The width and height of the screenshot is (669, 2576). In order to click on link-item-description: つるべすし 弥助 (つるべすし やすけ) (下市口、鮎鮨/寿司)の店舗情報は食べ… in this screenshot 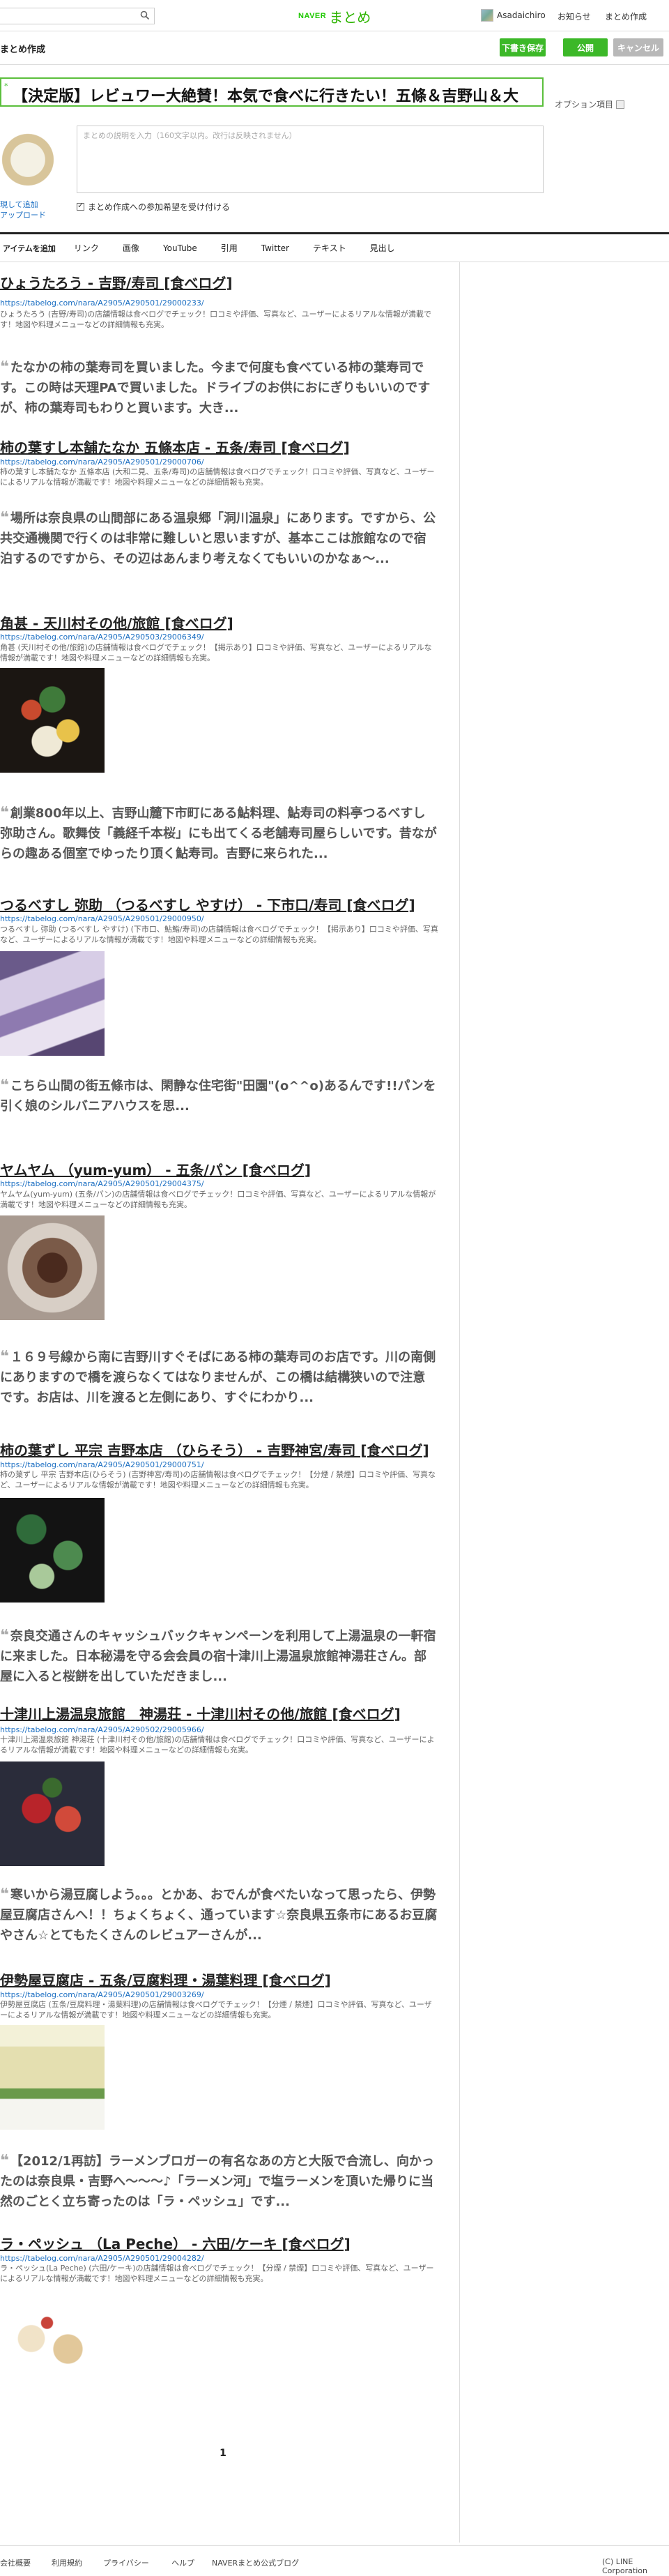, I will do `click(219, 934)`.